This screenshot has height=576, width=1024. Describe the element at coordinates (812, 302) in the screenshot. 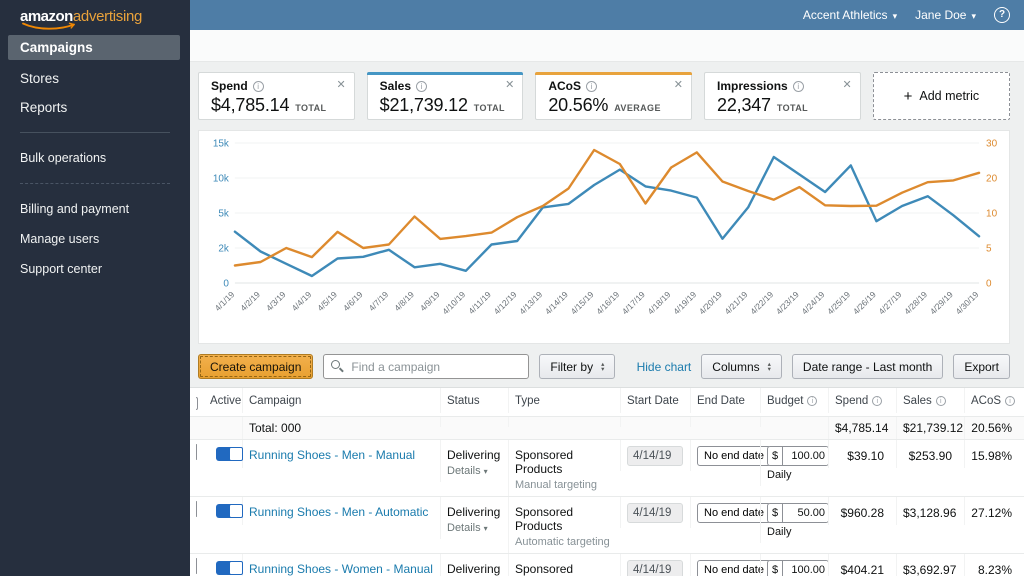

I see `svg-text: 4/24/19` at that location.